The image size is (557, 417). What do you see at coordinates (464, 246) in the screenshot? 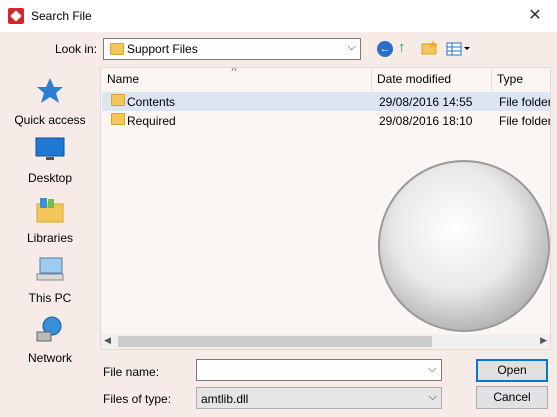
I see `watermark-seal` at bounding box center [464, 246].